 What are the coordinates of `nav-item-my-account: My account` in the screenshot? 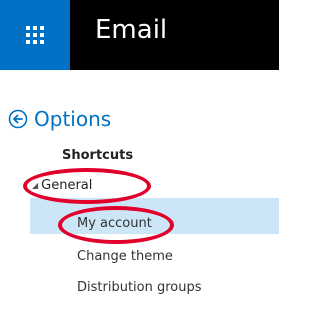 It's located at (114, 223).